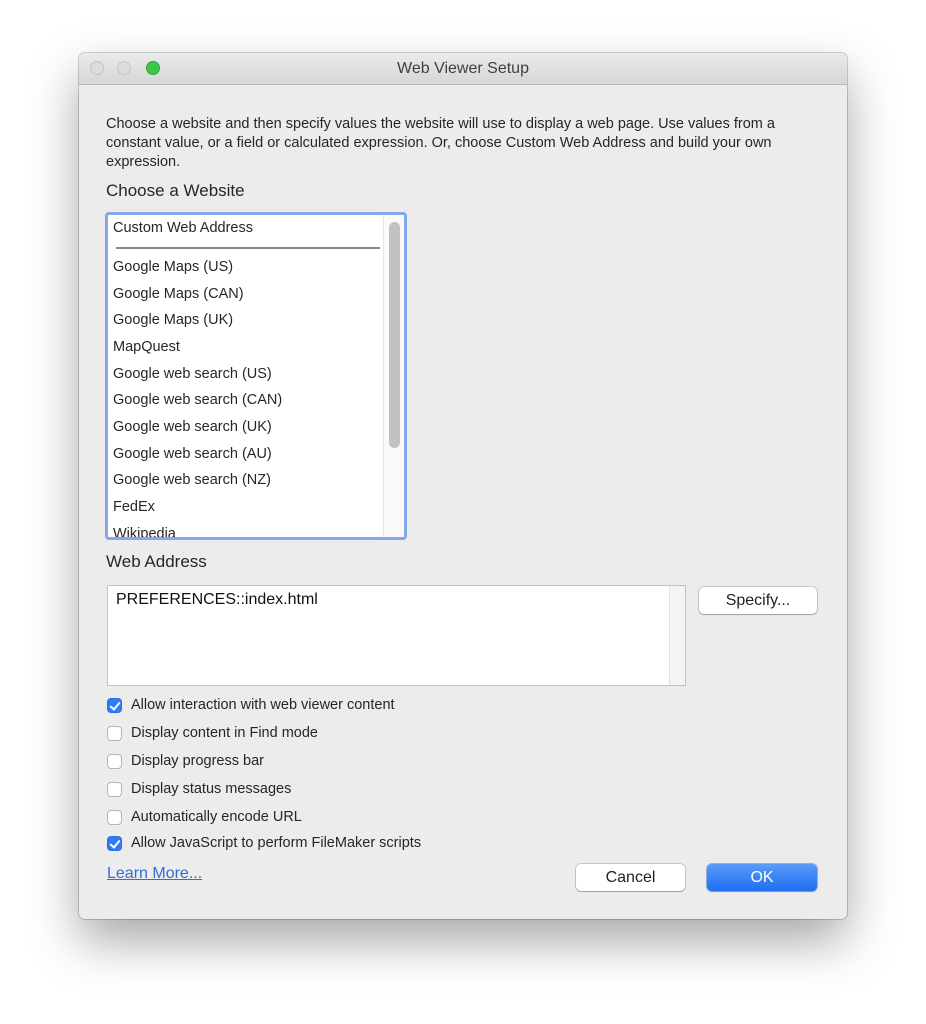  Describe the element at coordinates (630, 877) in the screenshot. I see `cancel-button: Cancel` at that location.